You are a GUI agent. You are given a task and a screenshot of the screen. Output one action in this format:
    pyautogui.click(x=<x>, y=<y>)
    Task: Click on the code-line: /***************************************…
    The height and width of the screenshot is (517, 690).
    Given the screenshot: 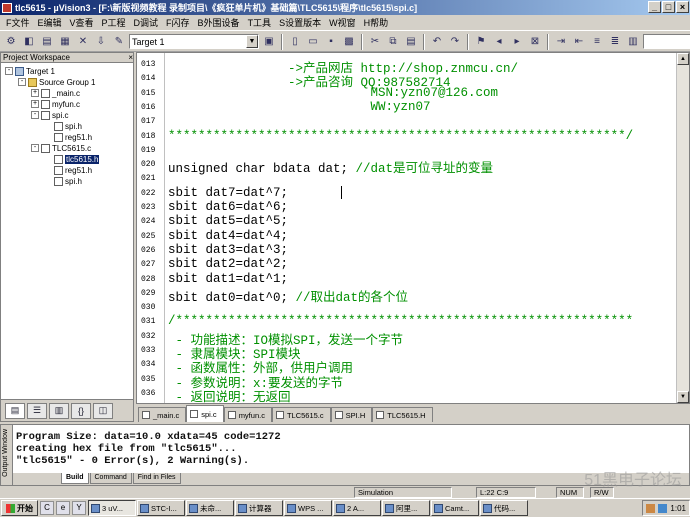 What is the action you would take?
    pyautogui.click(x=400, y=321)
    